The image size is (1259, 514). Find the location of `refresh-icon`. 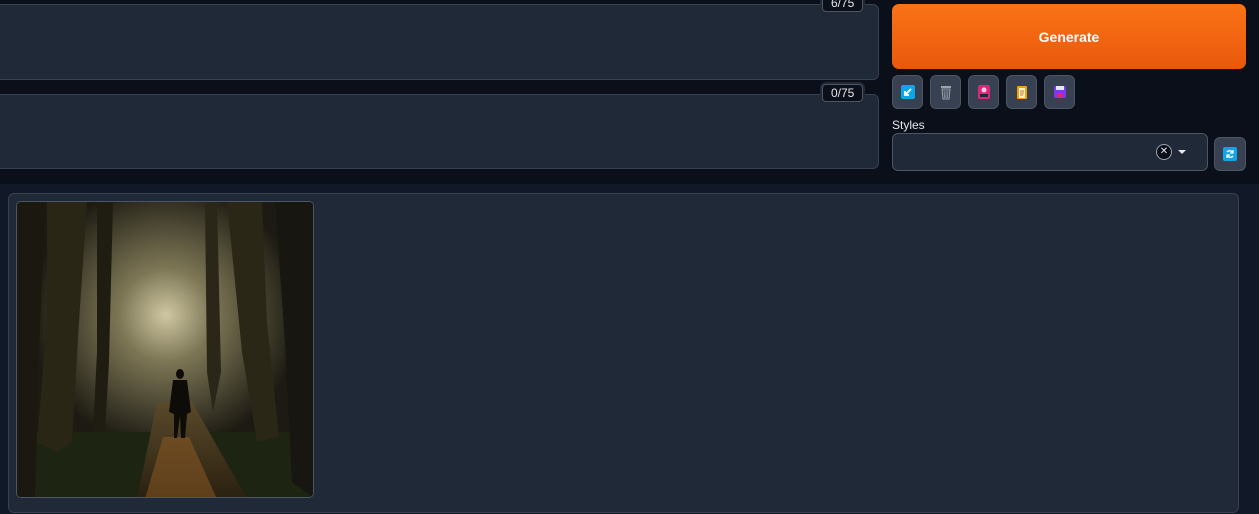

refresh-icon is located at coordinates (1230, 154).